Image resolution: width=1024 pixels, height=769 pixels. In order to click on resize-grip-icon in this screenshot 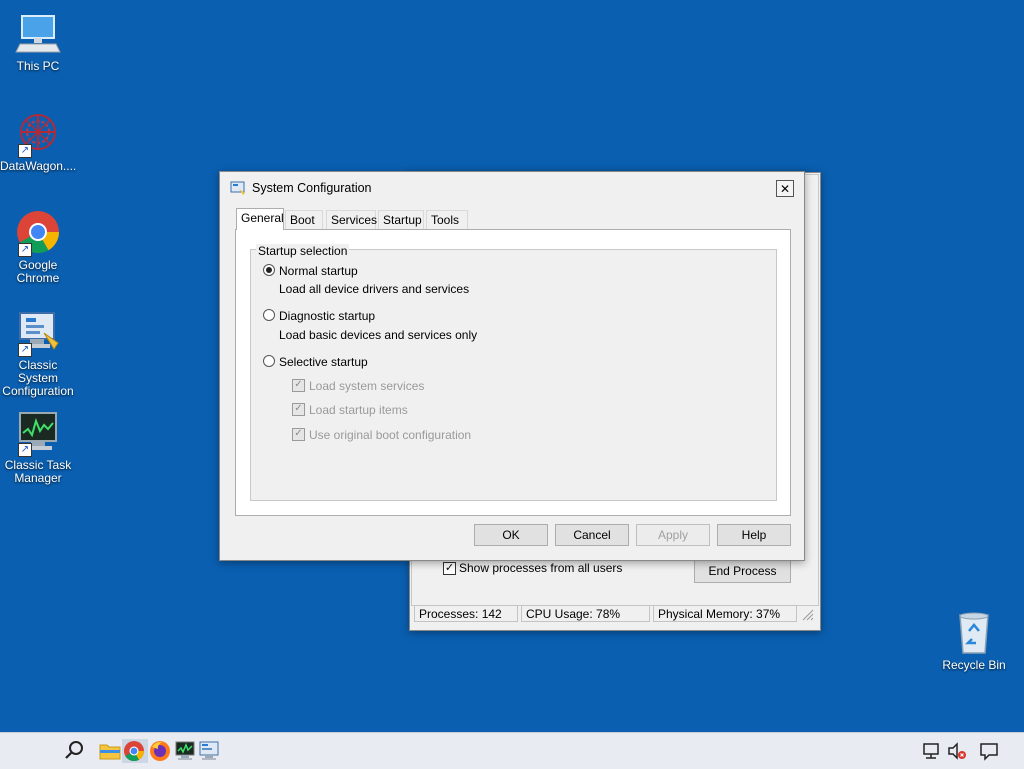, I will do `click(807, 614)`.